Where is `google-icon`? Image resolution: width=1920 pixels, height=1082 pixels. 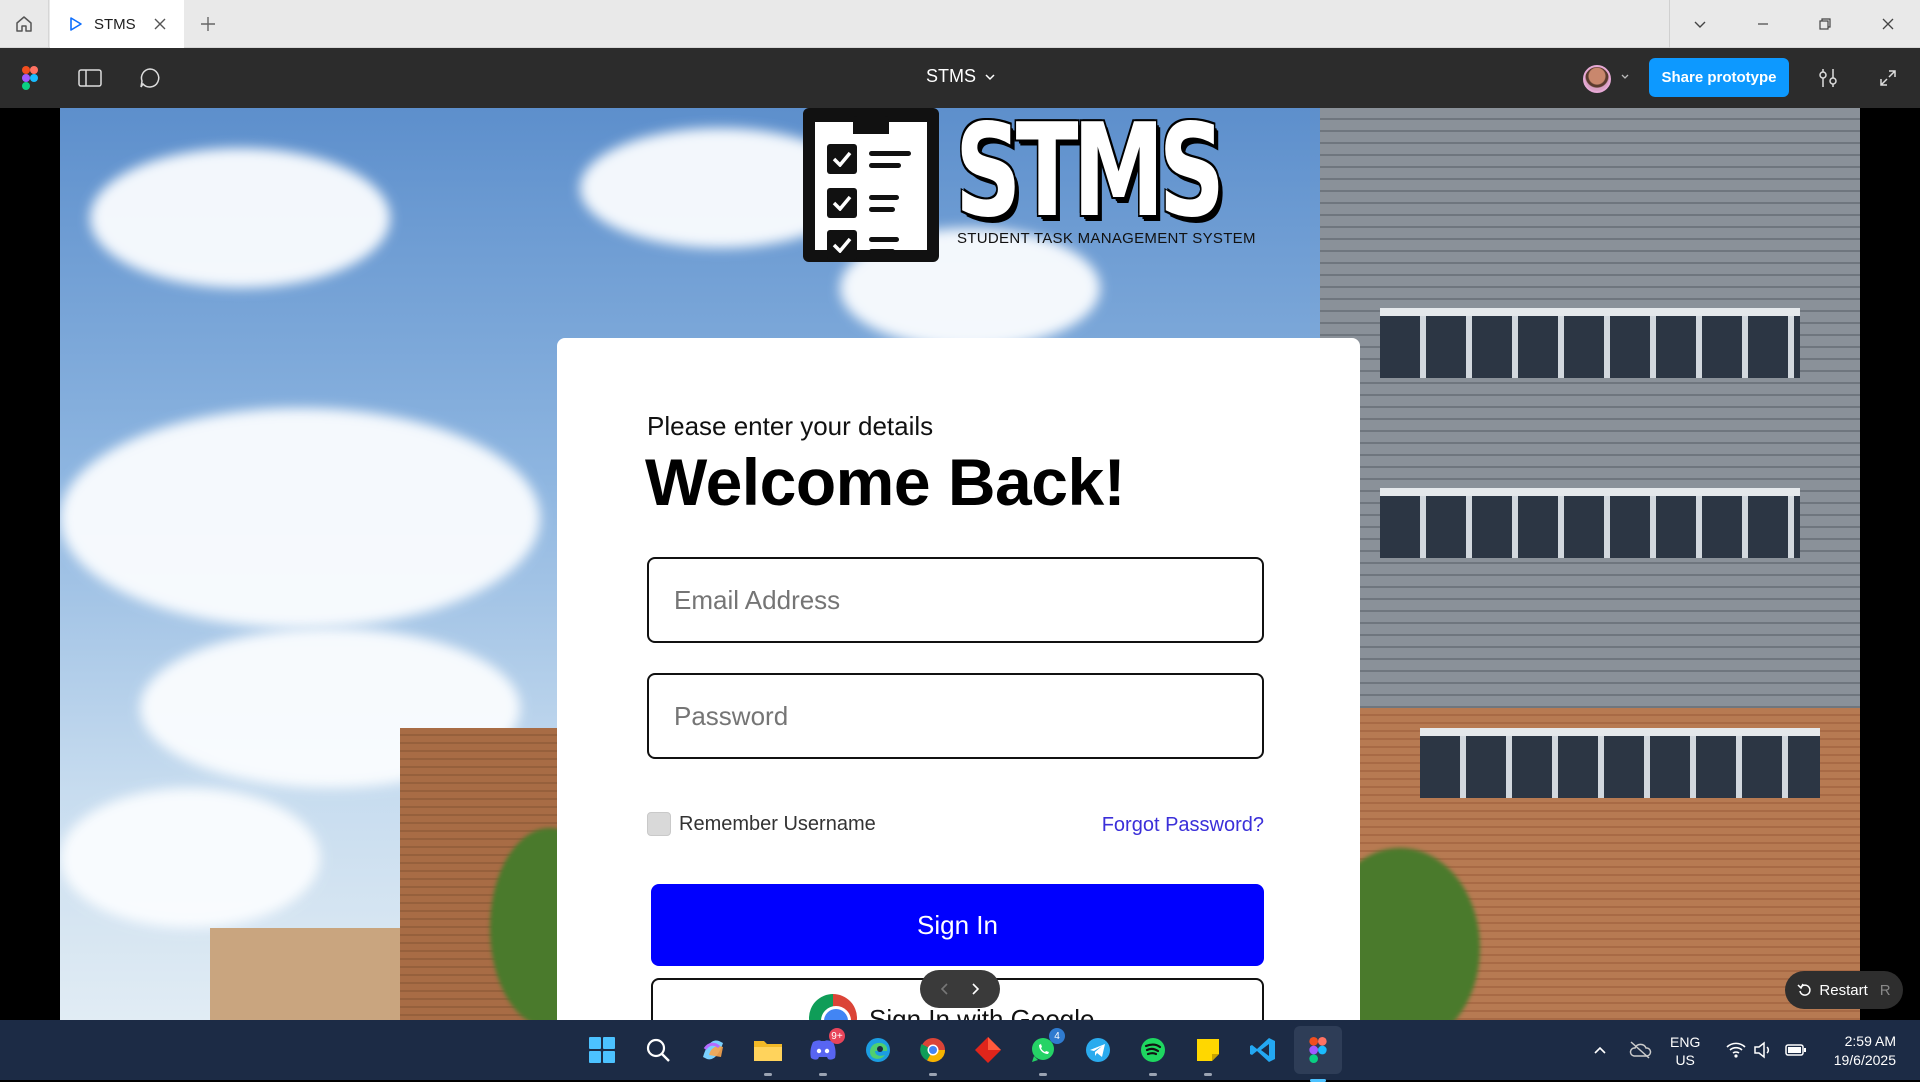 google-icon is located at coordinates (833, 1007).